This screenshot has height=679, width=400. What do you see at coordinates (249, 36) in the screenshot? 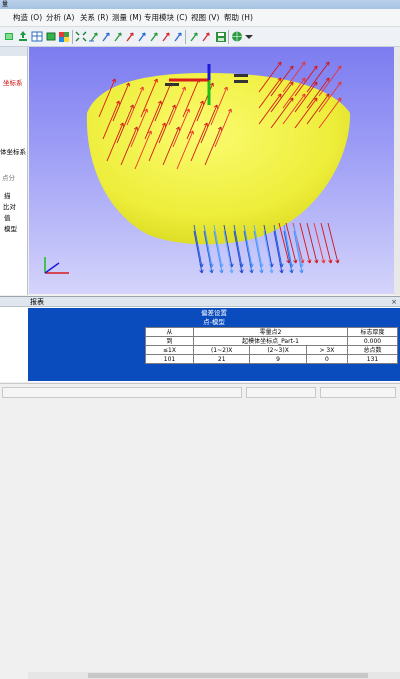
I see `dropdown-icon` at bounding box center [249, 36].